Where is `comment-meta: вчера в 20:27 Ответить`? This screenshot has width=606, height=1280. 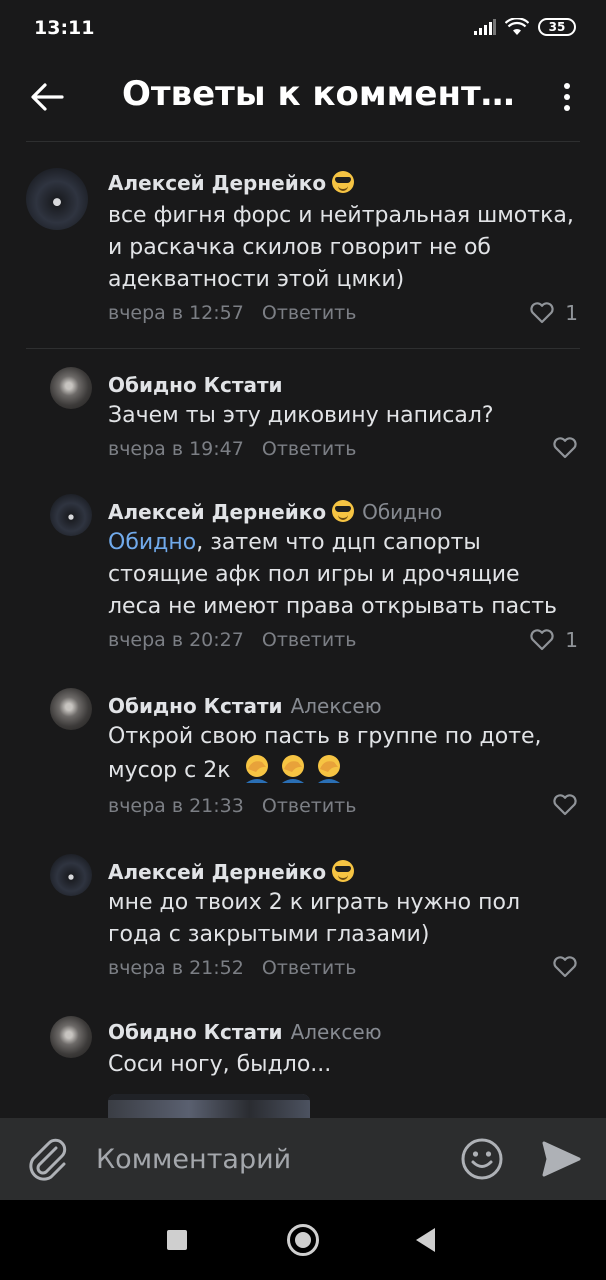
comment-meta: вчера в 20:27 Ответить is located at coordinates (232, 640).